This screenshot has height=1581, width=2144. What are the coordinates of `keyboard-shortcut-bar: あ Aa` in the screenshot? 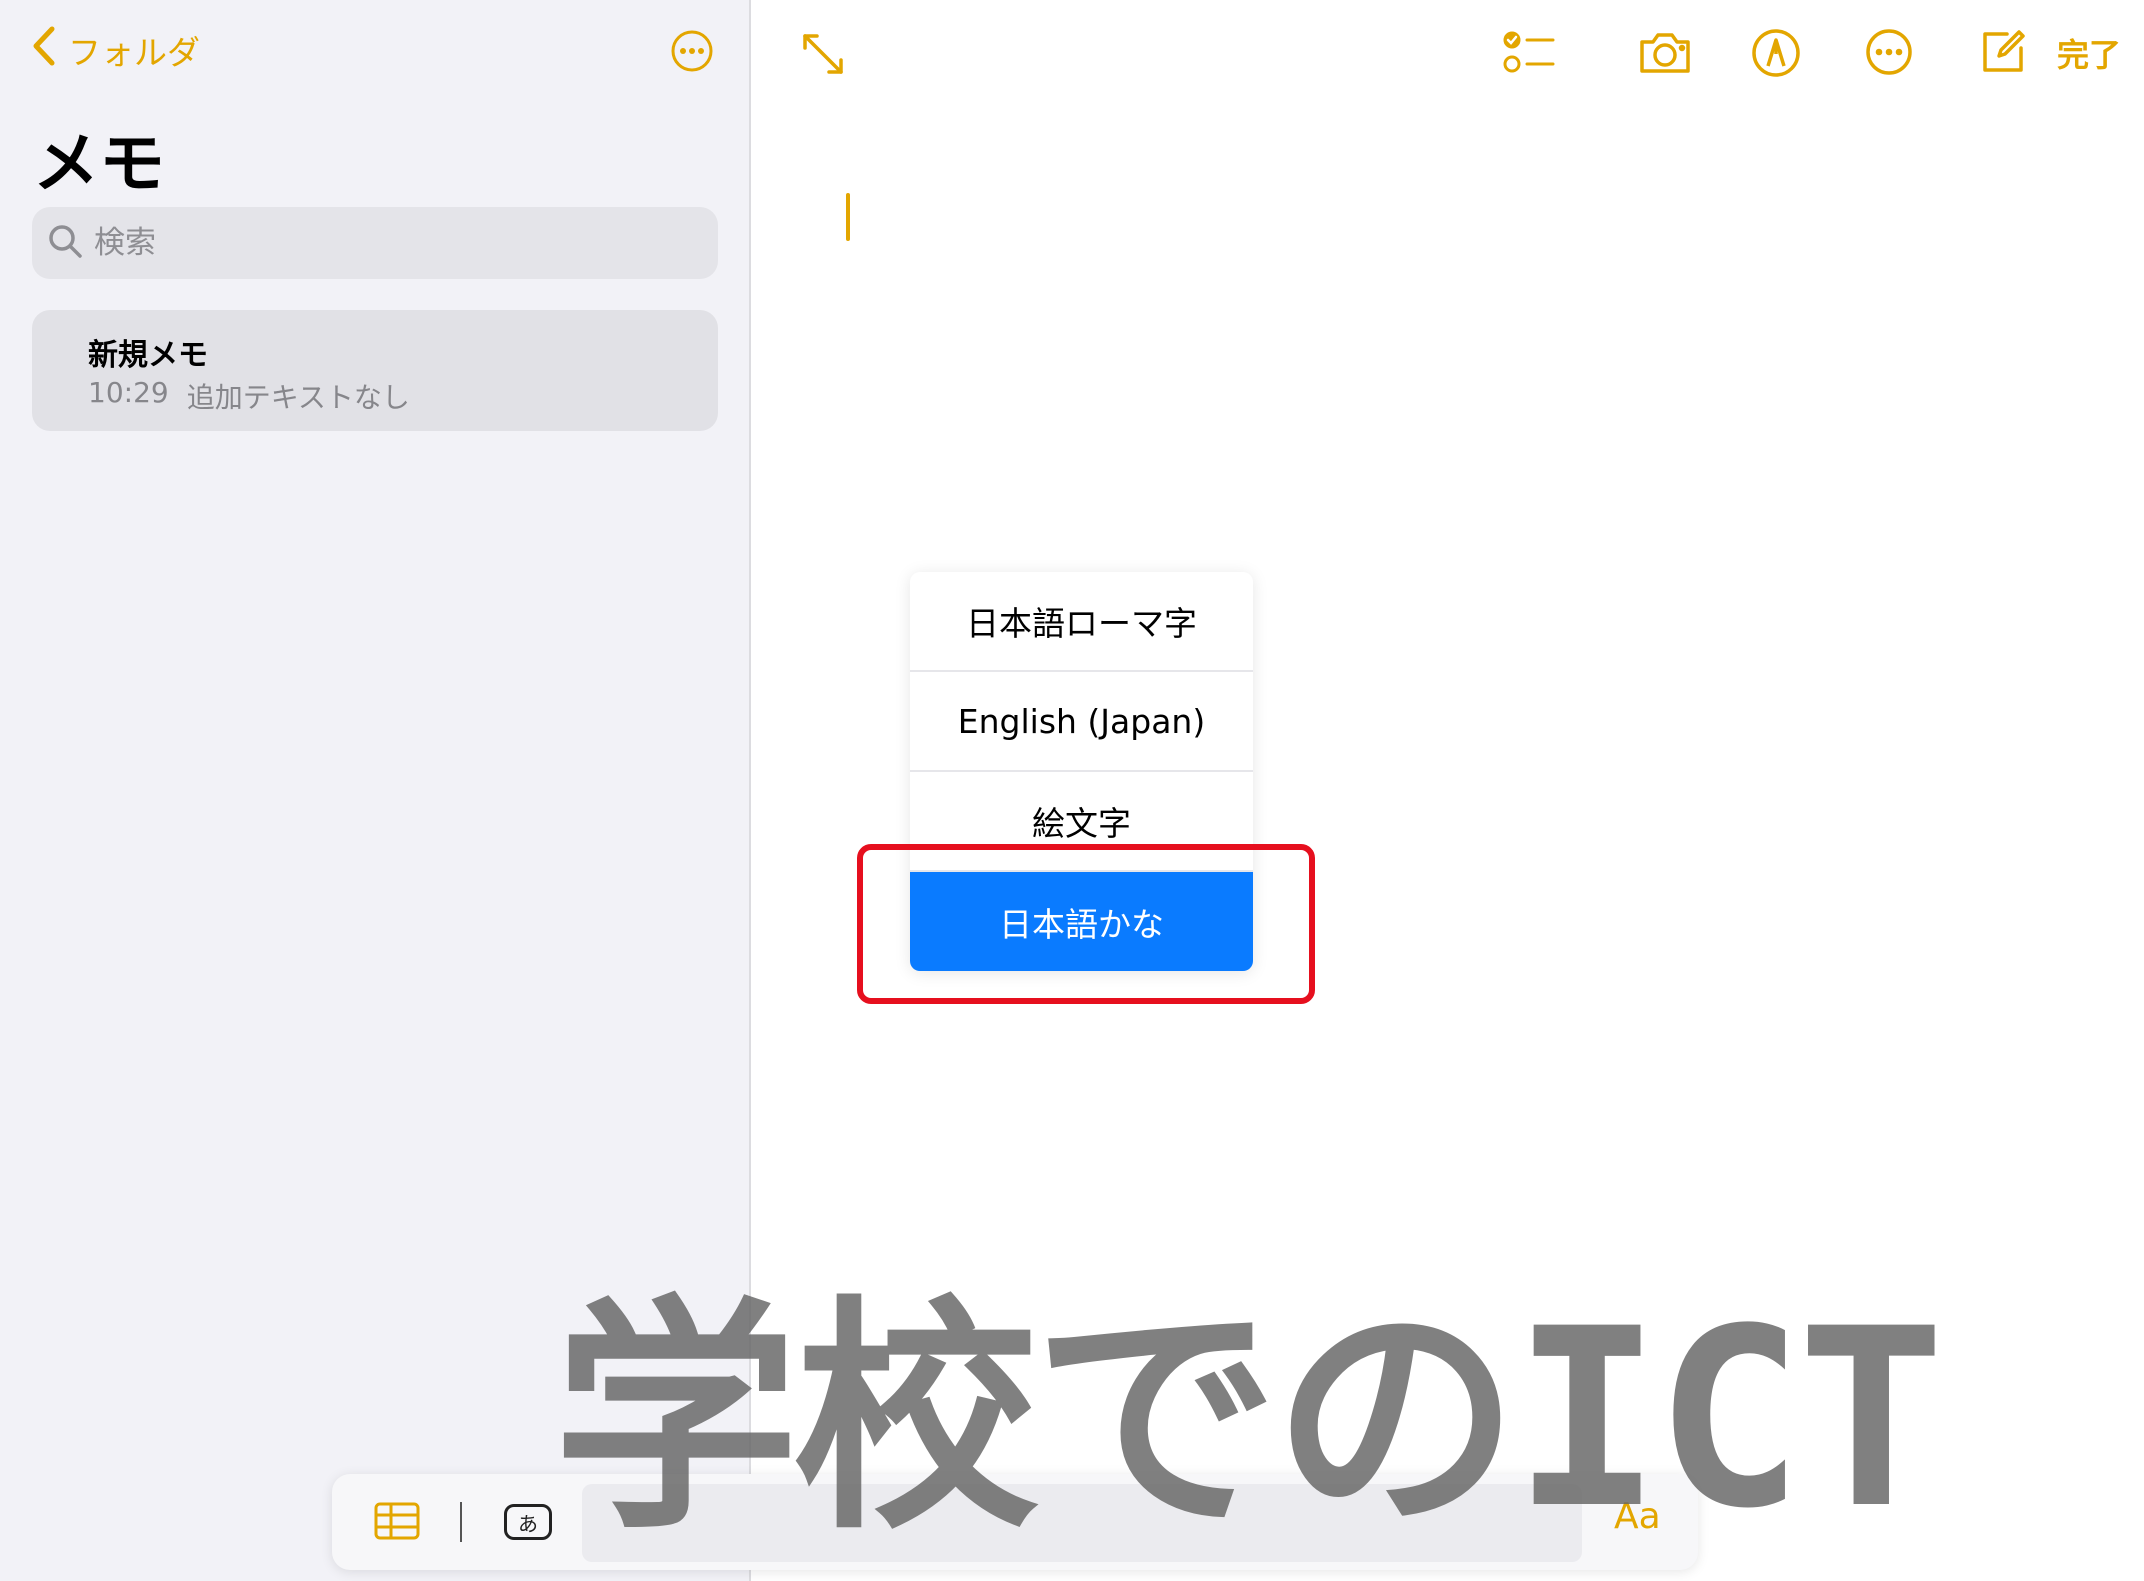 It's located at (1015, 1522).